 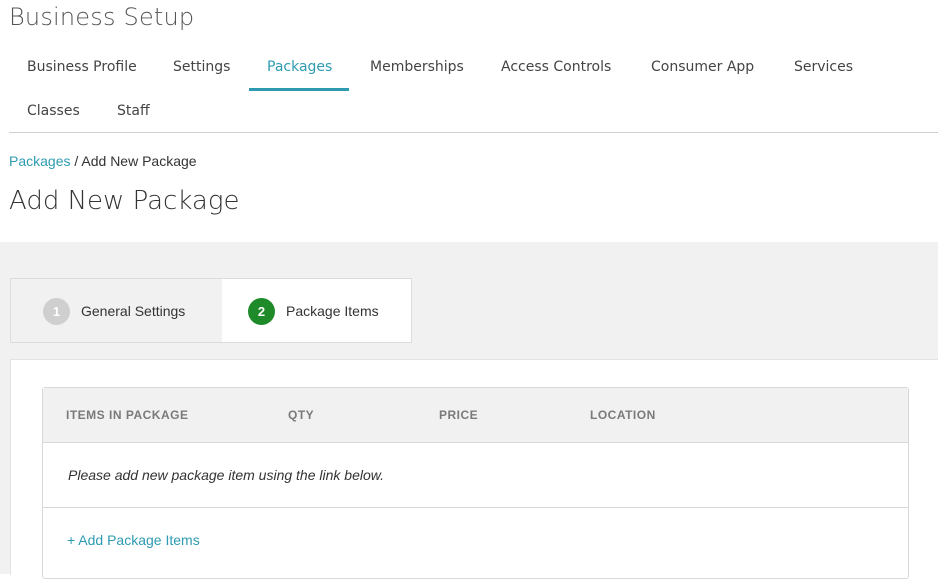 What do you see at coordinates (299, 89) in the screenshot?
I see `active-tab-indicator` at bounding box center [299, 89].